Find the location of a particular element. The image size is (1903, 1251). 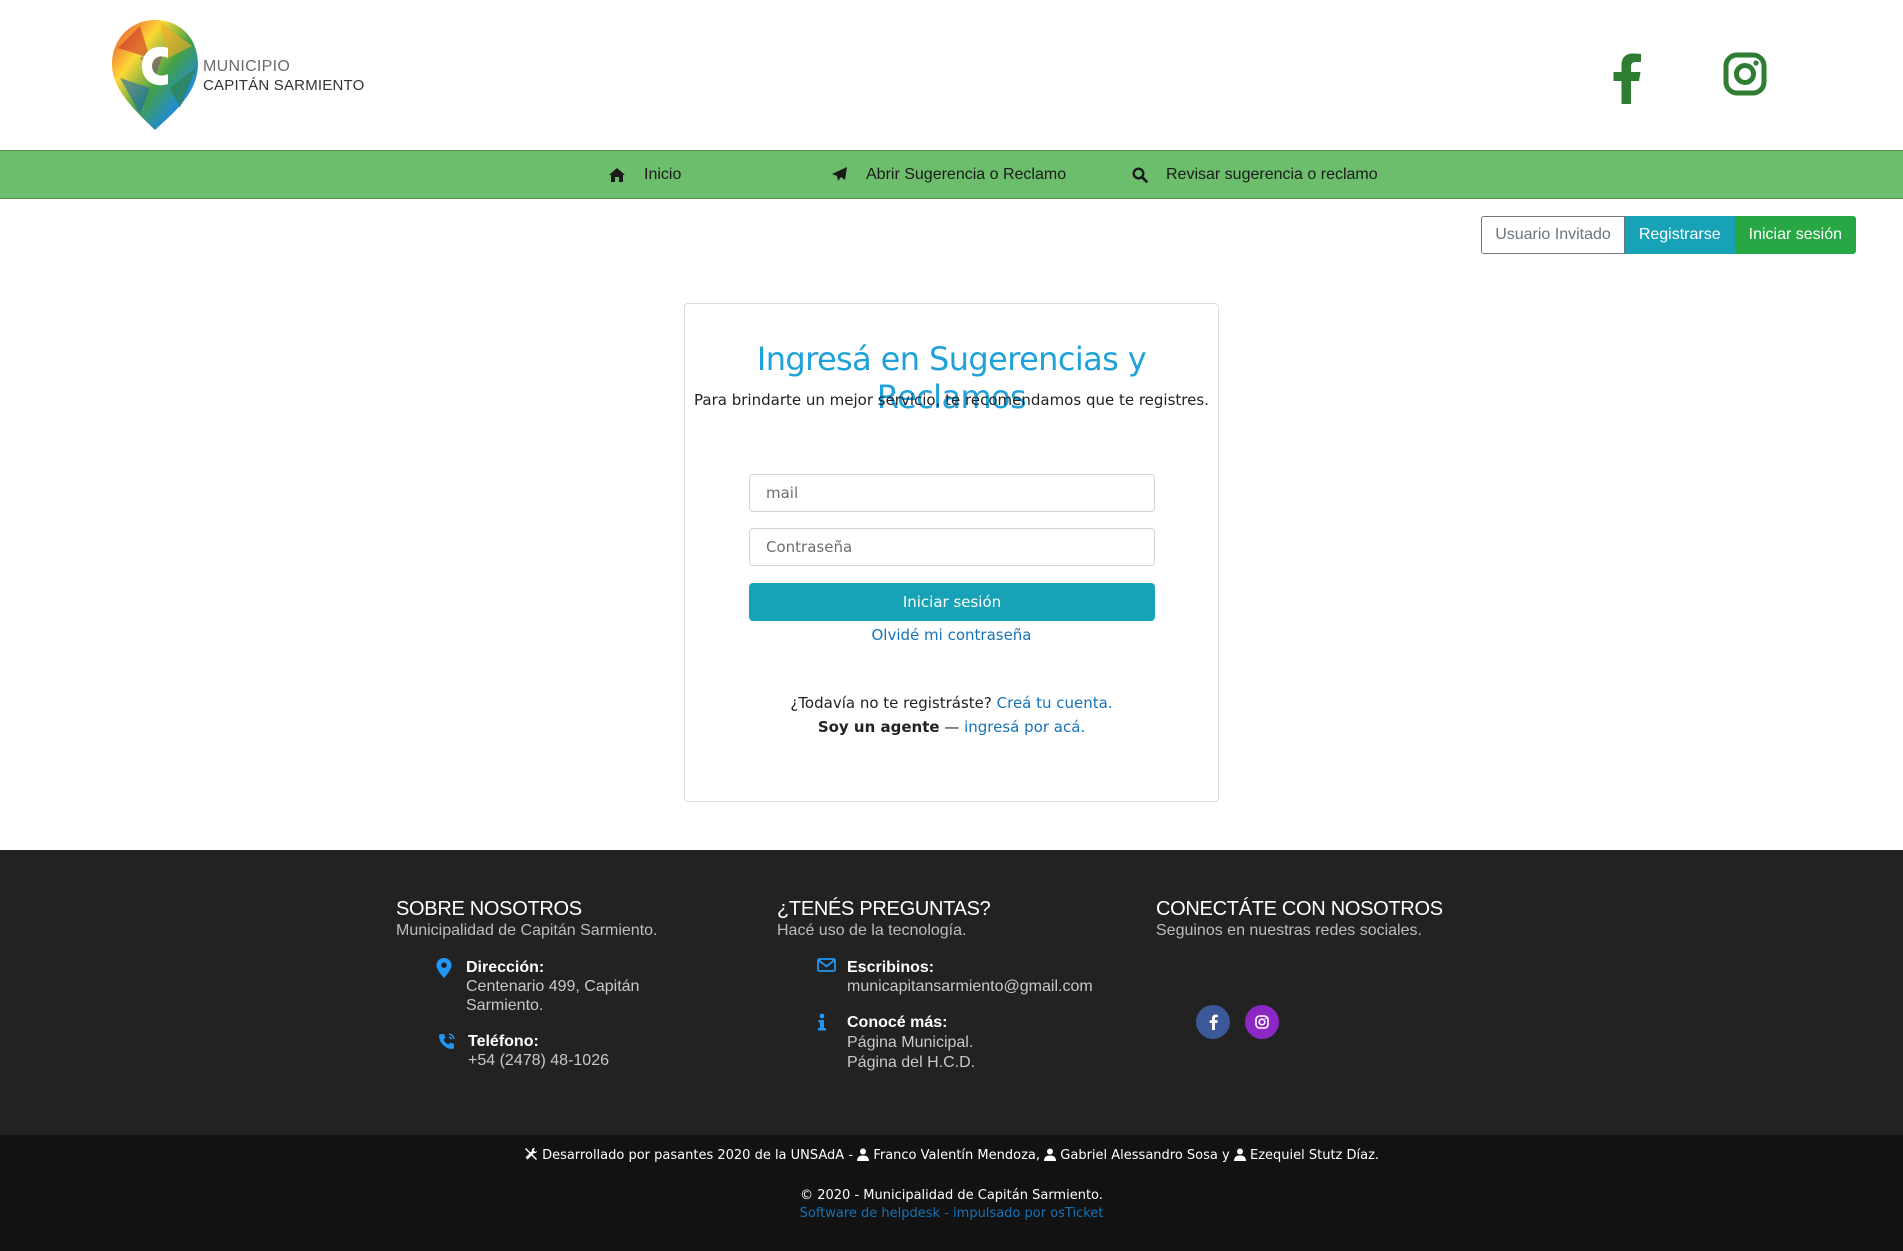

agent-prompt-row: Soy un agente — ingresá por acá. is located at coordinates (951, 727).